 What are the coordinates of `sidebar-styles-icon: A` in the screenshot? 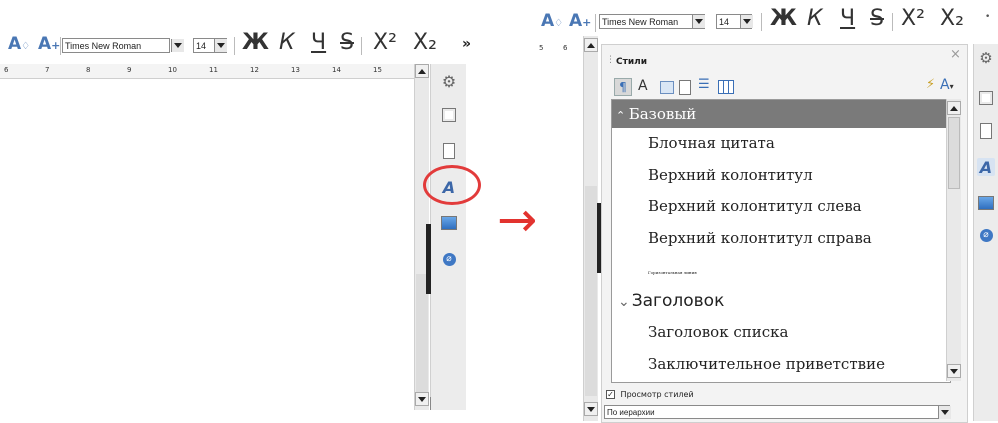 It's located at (986, 167).